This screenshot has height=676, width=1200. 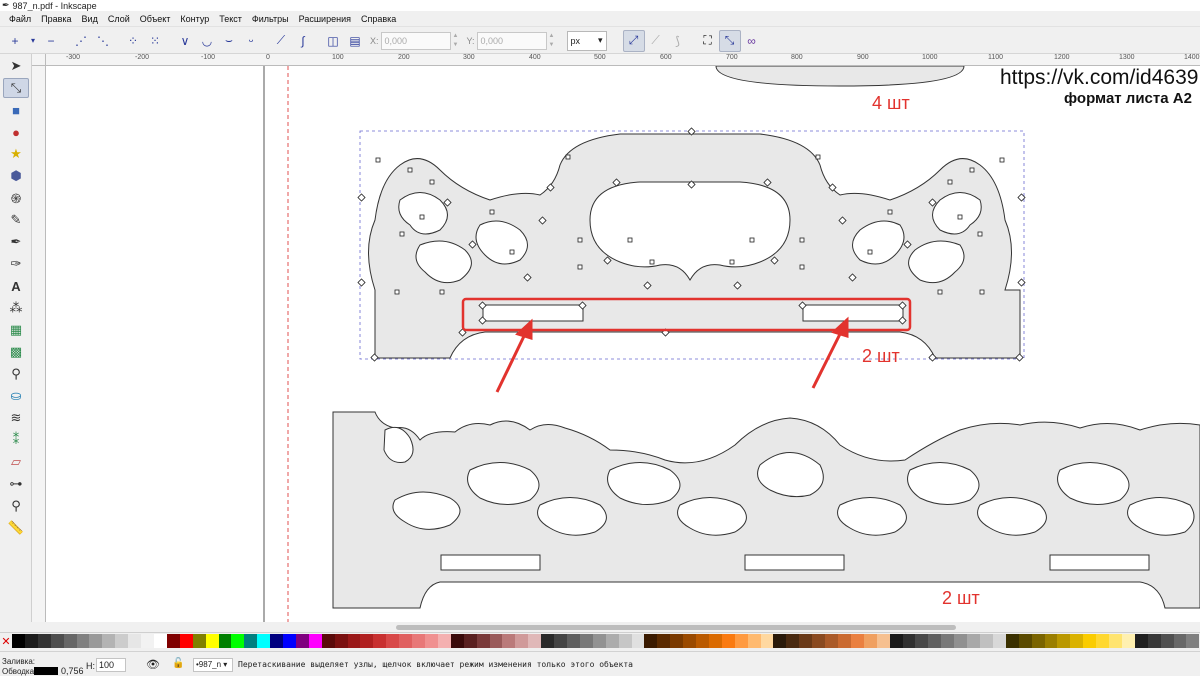 I want to click on show-clip-icon: ⟋, so click(x=656, y=41).